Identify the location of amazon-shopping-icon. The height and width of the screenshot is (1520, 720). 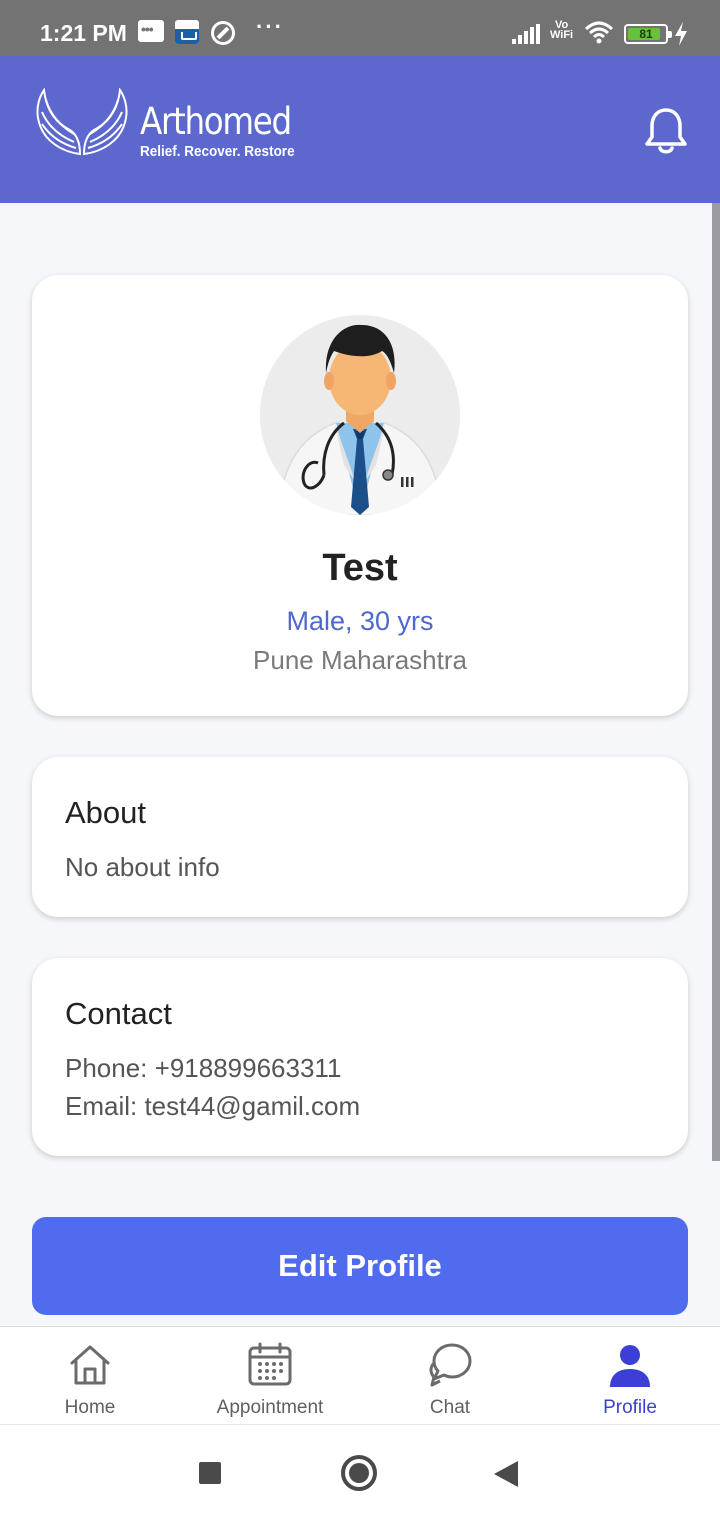
(187, 32).